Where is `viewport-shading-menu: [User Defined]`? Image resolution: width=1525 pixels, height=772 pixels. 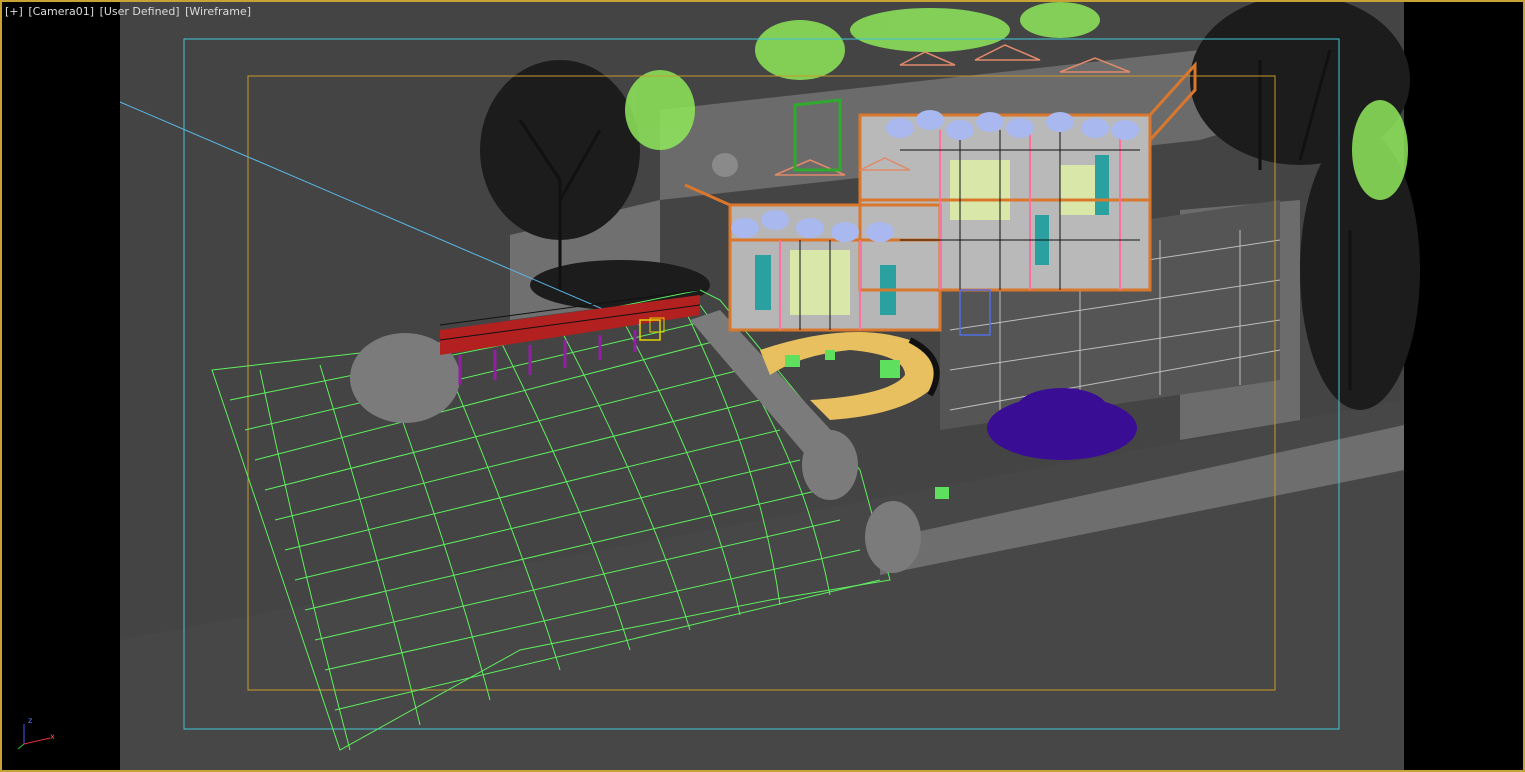 viewport-shading-menu: [User Defined] is located at coordinates (140, 11).